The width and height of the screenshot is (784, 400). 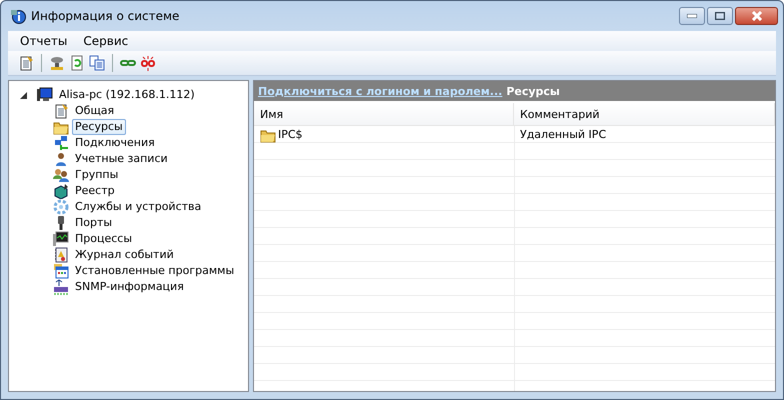 What do you see at coordinates (104, 239) in the screenshot?
I see `tree-item: Процессы` at bounding box center [104, 239].